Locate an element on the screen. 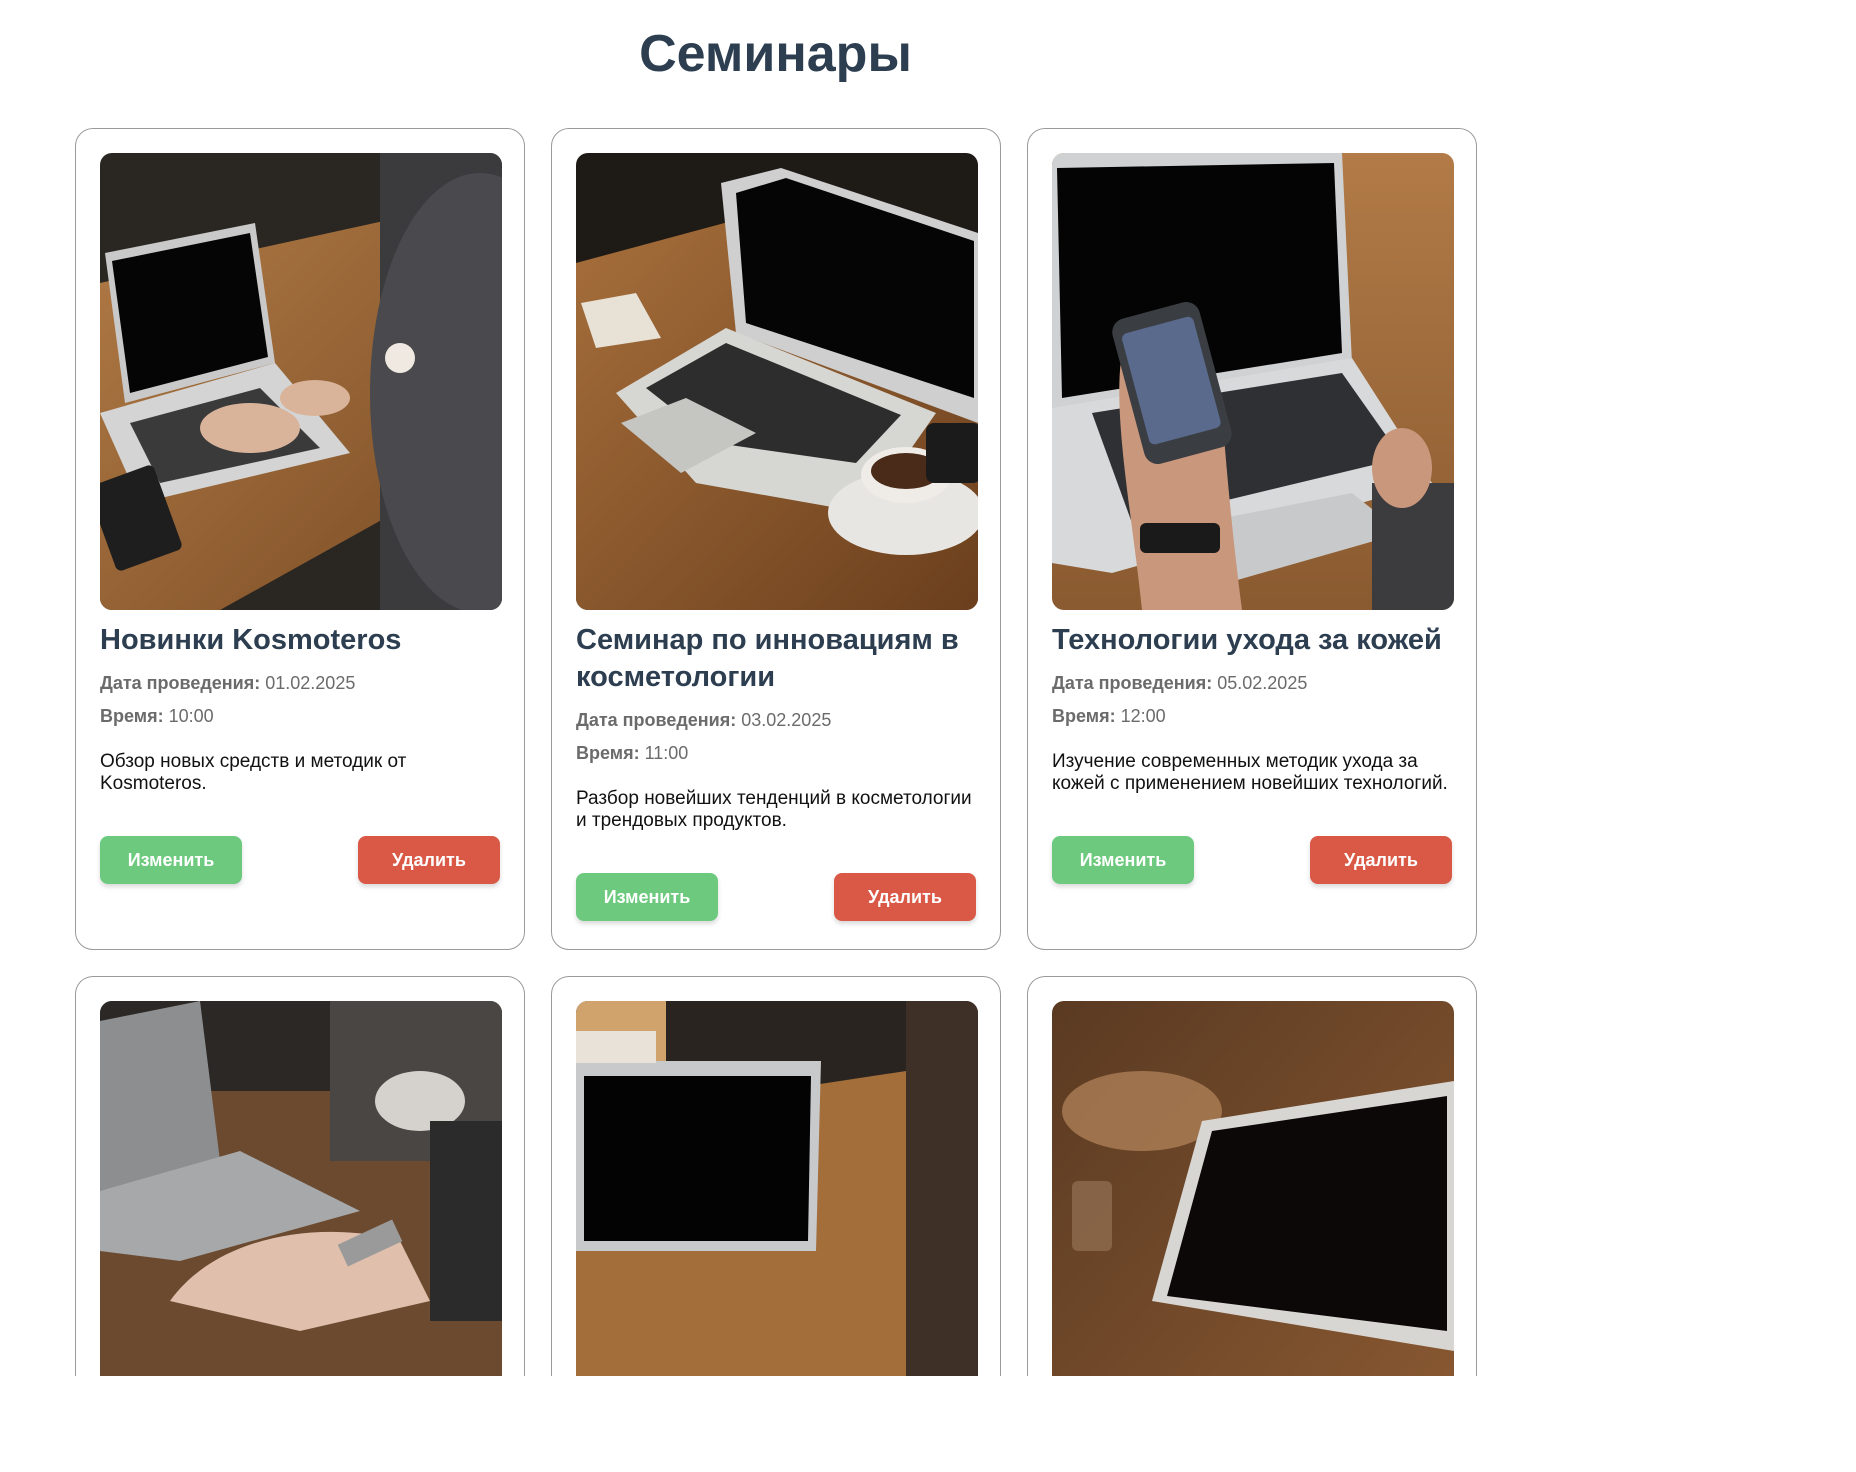 Image resolution: width=1856 pixels, height=1472 pixels. seminar-date: Дата проведения: 03.02.2025 is located at coordinates (776, 720).